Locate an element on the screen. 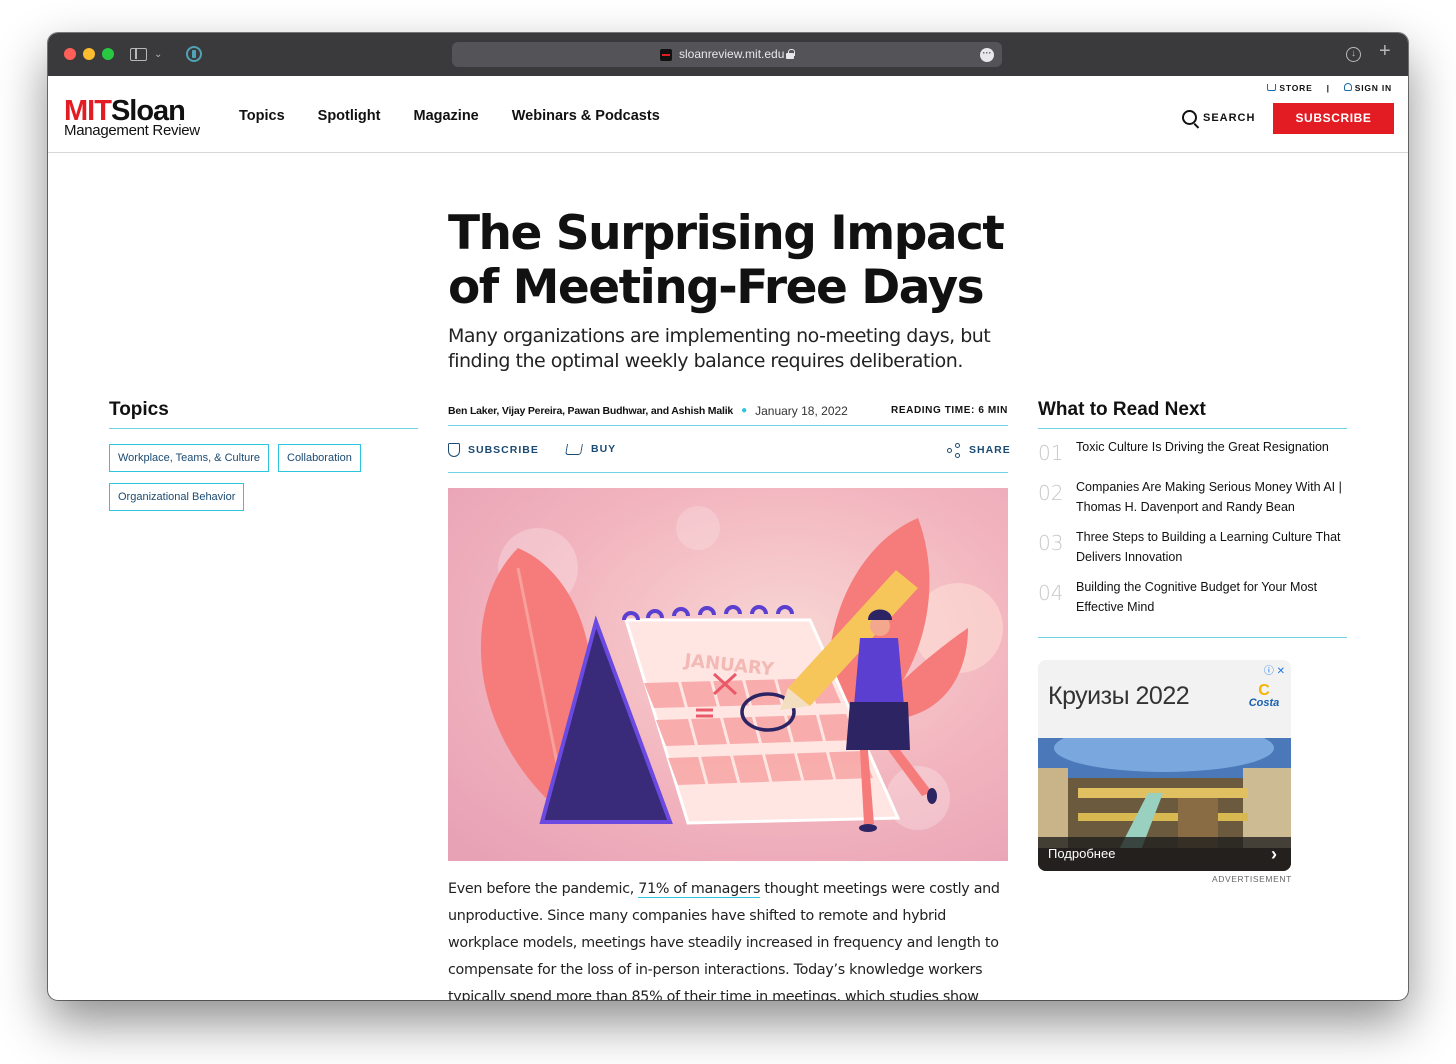 The height and width of the screenshot is (1064, 1456). share-button: SHARE is located at coordinates (979, 450).